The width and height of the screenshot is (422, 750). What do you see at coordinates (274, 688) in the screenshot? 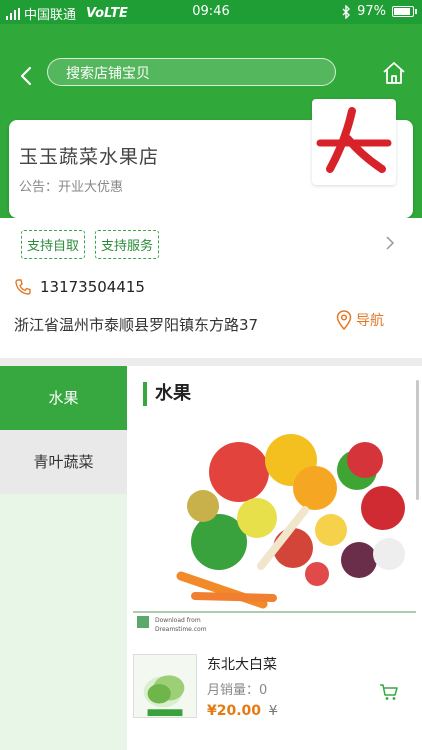
I see `list-item: 东北大白菜 月销量：0 ¥20.00 ¥` at bounding box center [274, 688].